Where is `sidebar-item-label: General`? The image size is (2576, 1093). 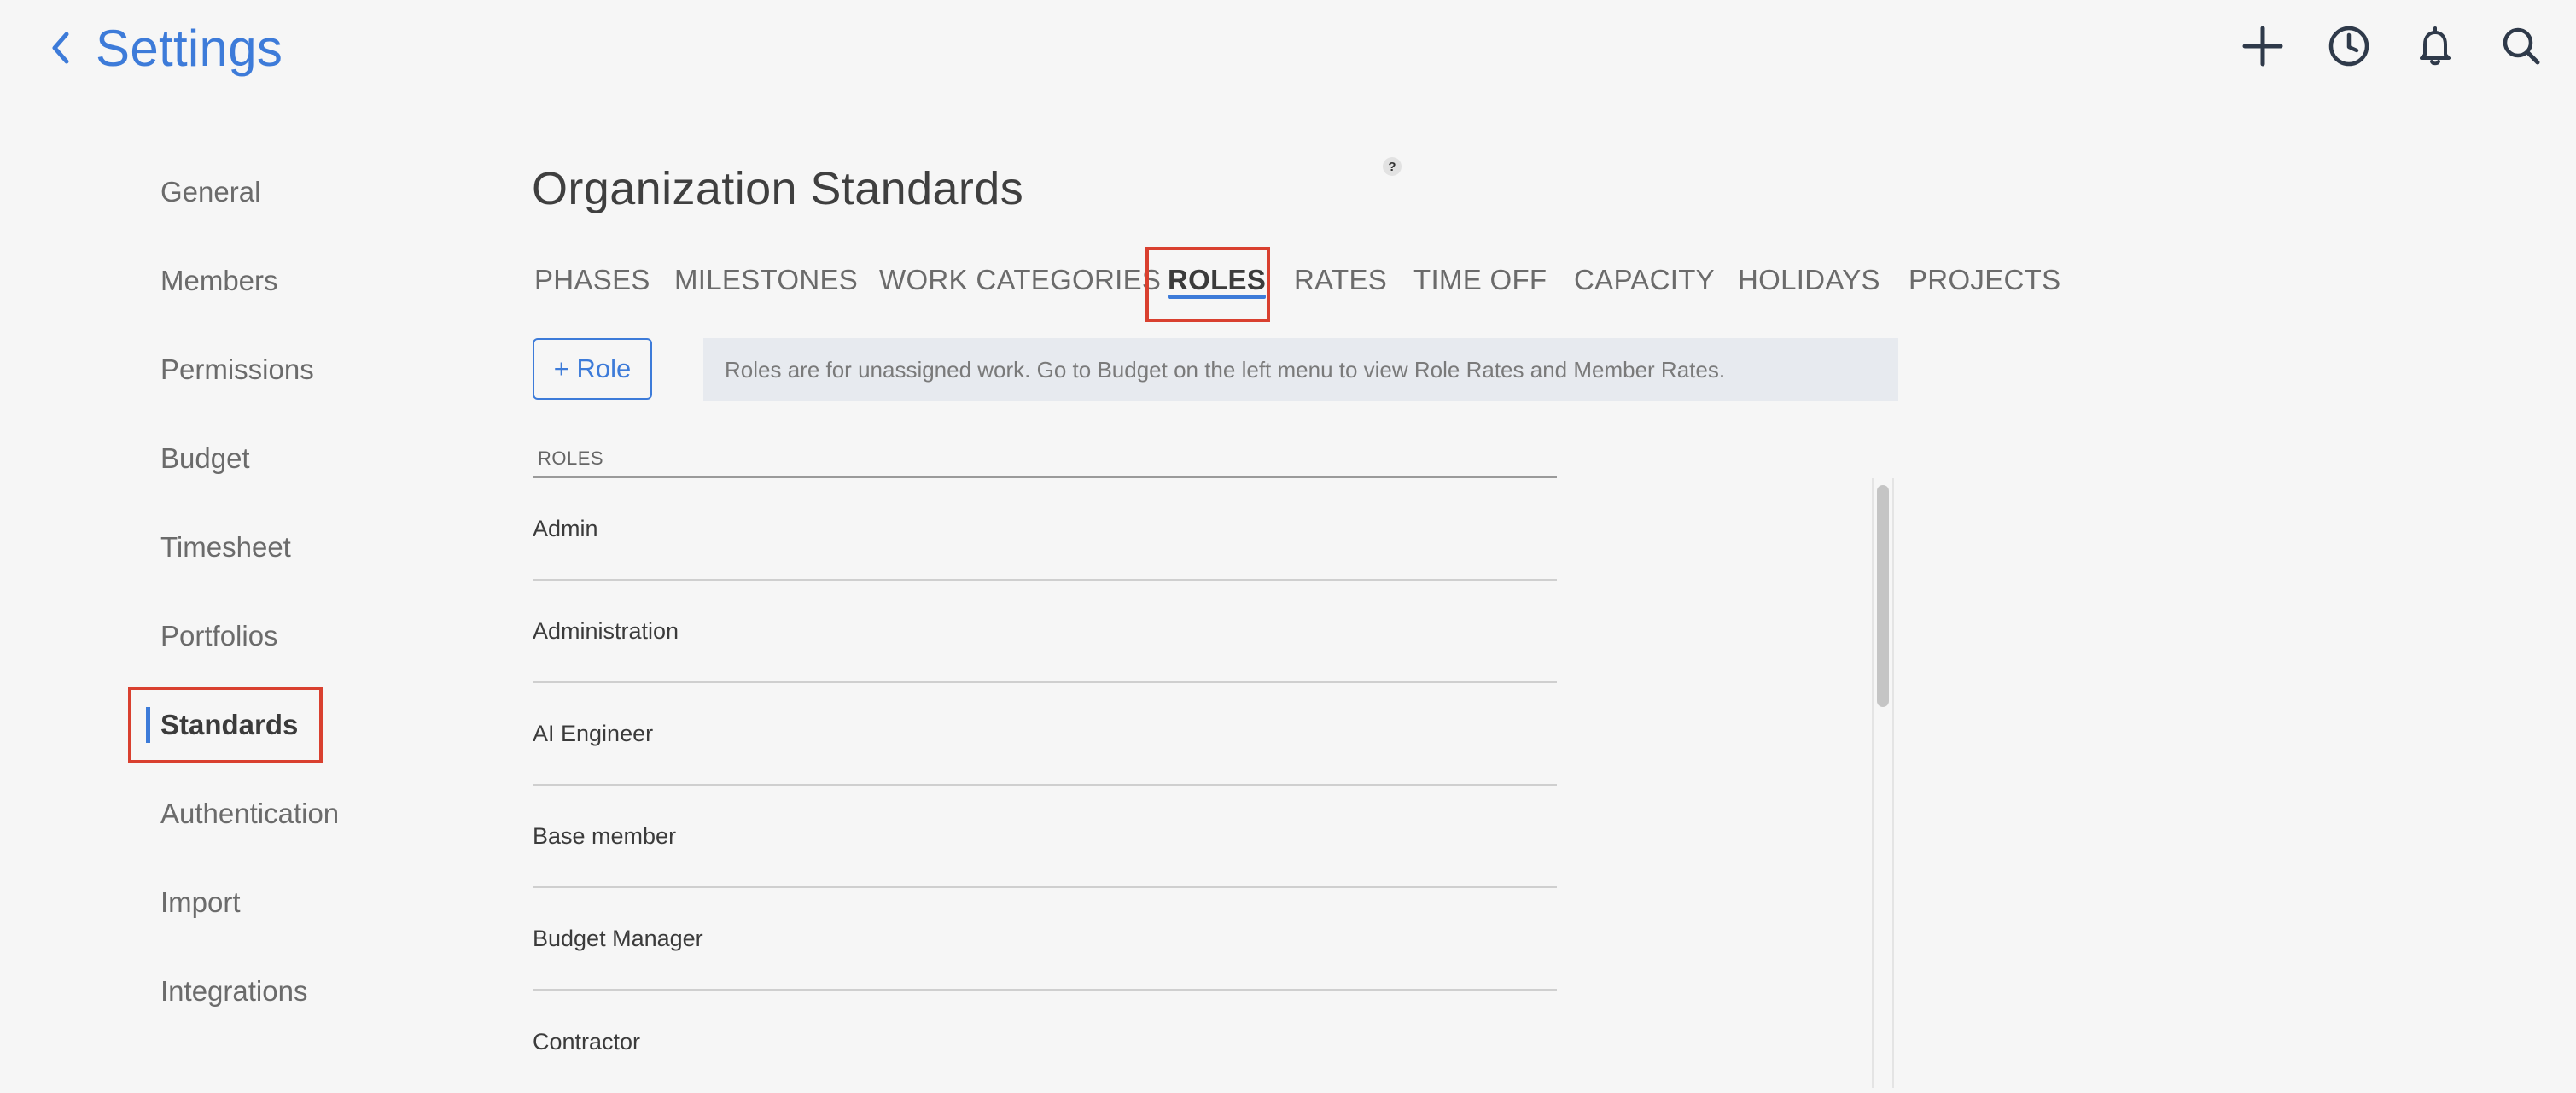 sidebar-item-label: General is located at coordinates (210, 191).